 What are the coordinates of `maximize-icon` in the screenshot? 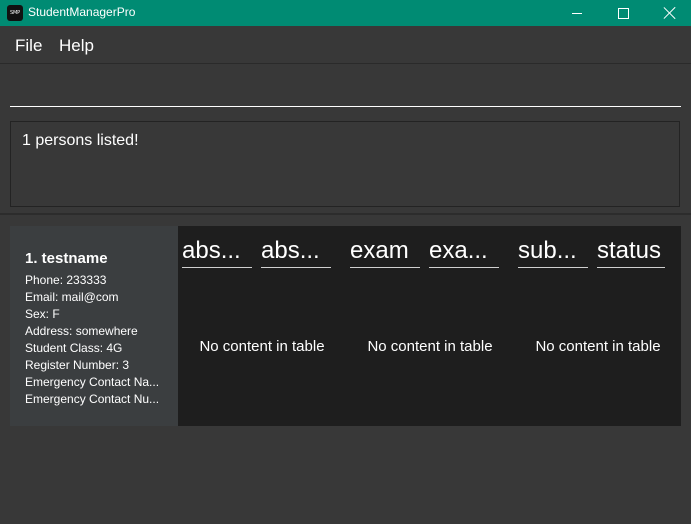 It's located at (623, 13).